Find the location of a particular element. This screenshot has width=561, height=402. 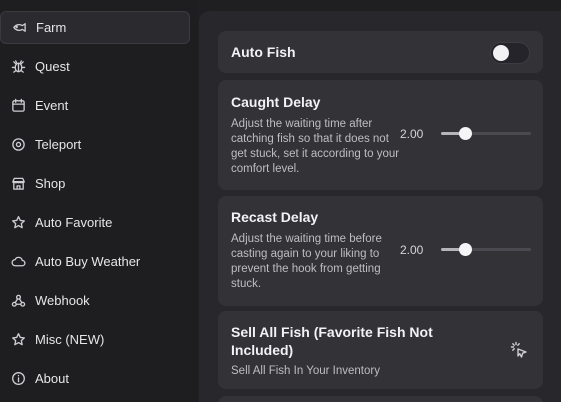

sidebar-item-teleport: Teleport is located at coordinates (95, 144).